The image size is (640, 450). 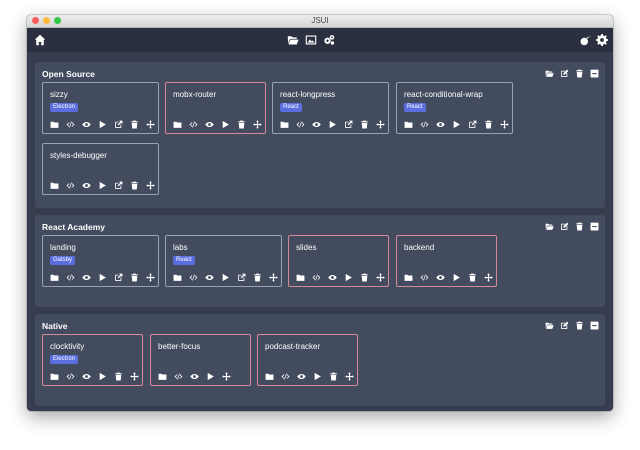 What do you see at coordinates (200, 360) in the screenshot?
I see `project-card: better-focus` at bounding box center [200, 360].